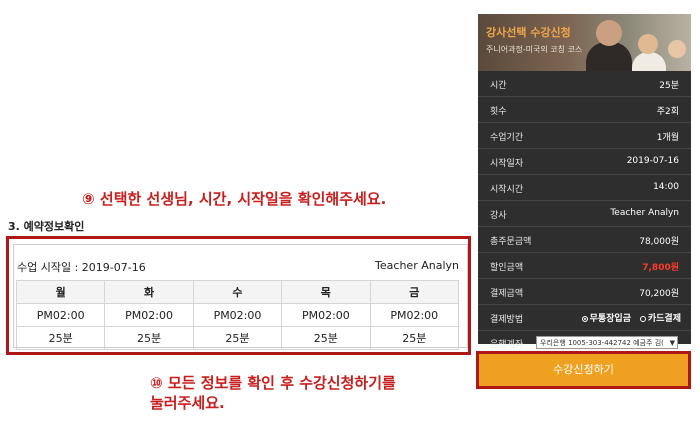 The width and height of the screenshot is (700, 424). I want to click on summary-label: 시작일자, so click(507, 164).